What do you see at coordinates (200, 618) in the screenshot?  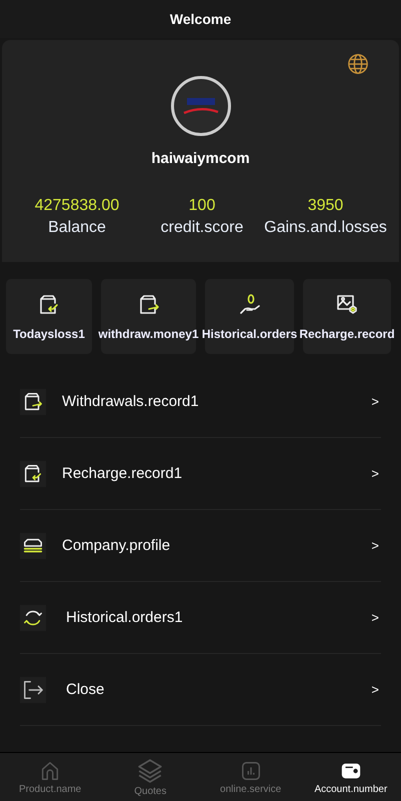 I see `menu-item: Historical.orders1 >` at bounding box center [200, 618].